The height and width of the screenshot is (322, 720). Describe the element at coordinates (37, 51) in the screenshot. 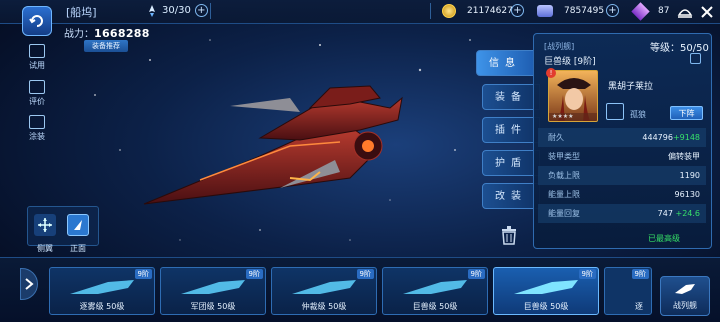

I see `check-box-icon` at that location.